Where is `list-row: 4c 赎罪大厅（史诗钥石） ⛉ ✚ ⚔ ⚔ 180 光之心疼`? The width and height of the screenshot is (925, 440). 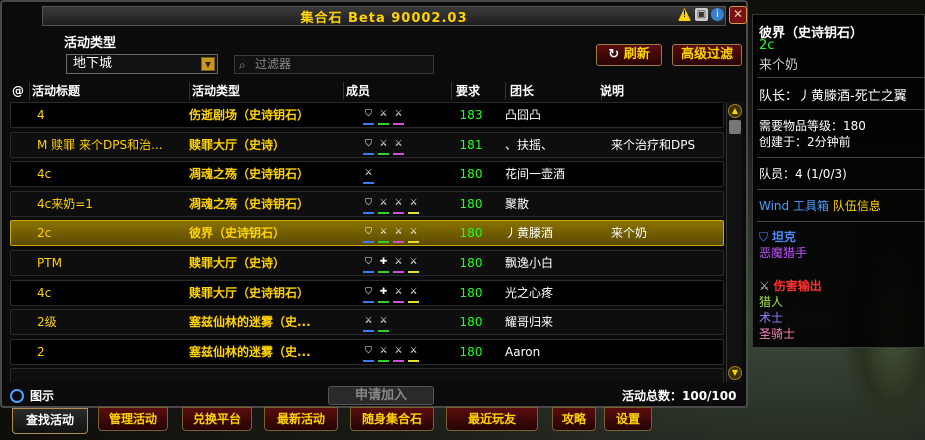 list-row: 4c 赎罪大厅（史诗钥石） ⛉ ✚ ⚔ ⚔ 180 光之心疼 is located at coordinates (367, 292).